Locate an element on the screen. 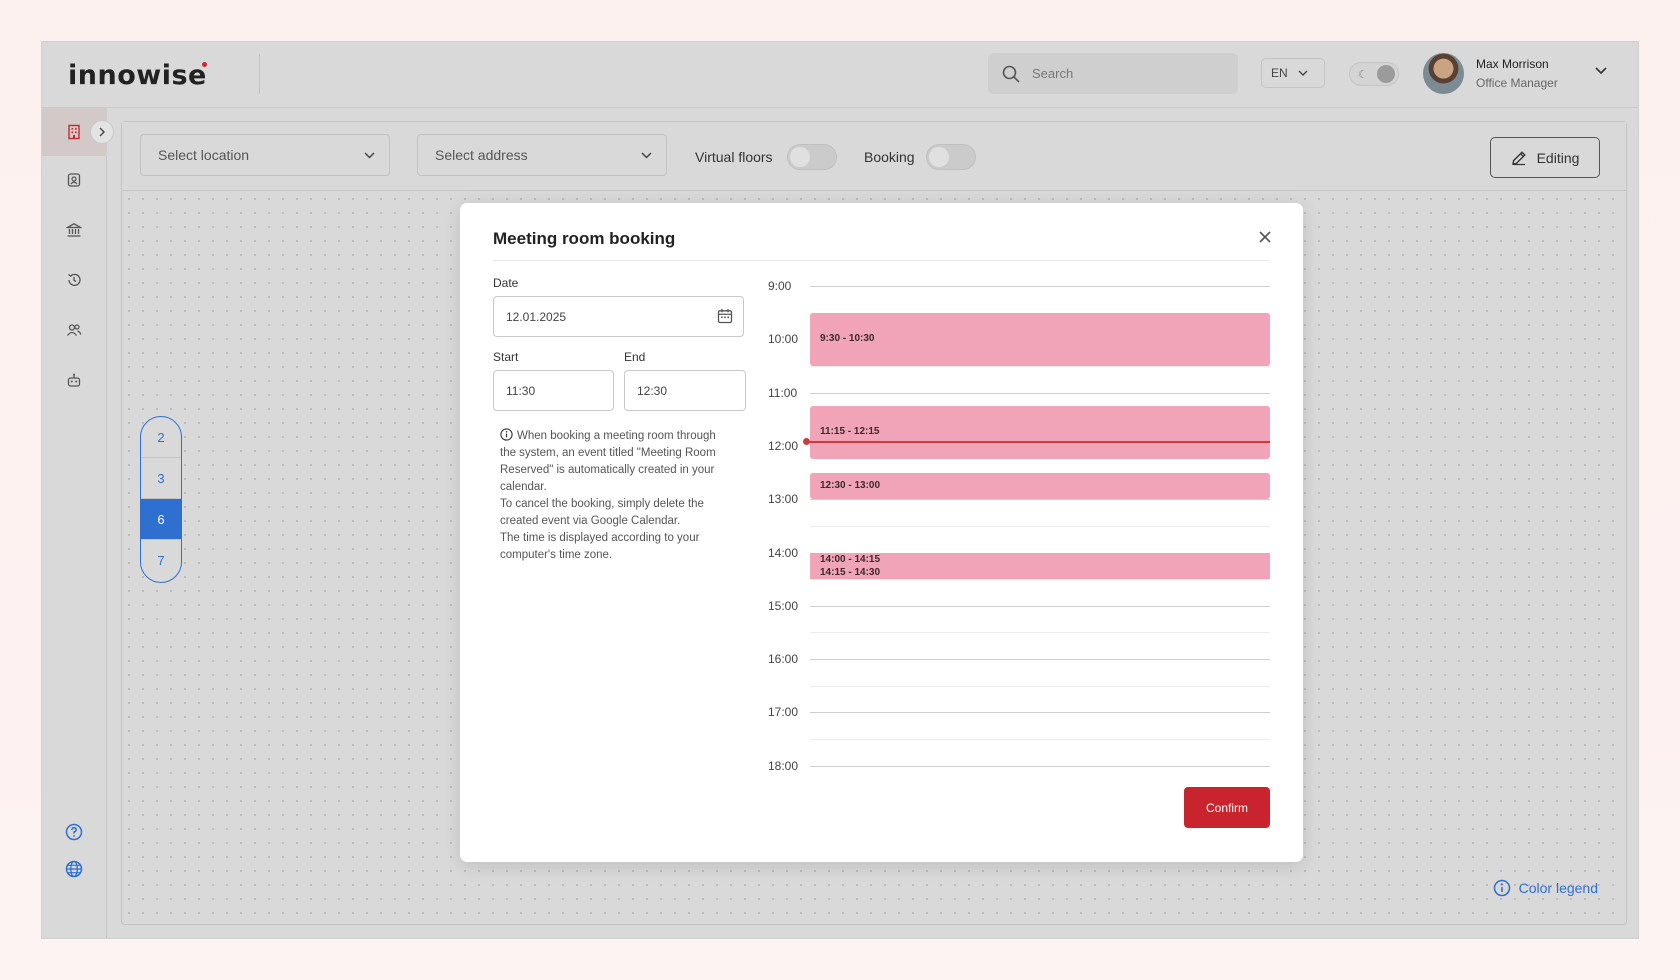 The width and height of the screenshot is (1680, 980). search-placeholder: Search is located at coordinates (1053, 73).